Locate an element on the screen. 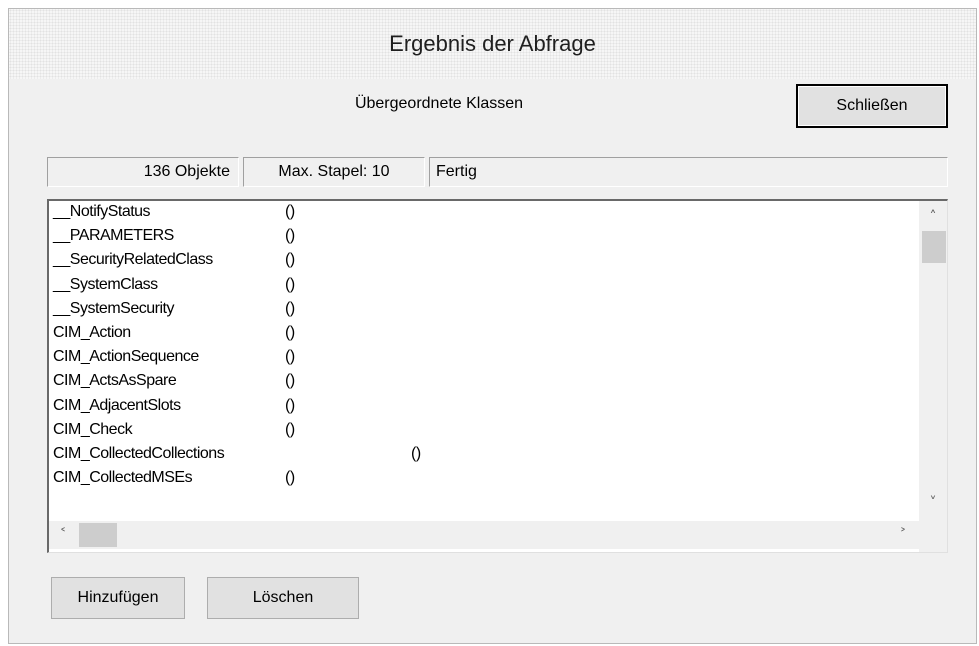 The width and height of the screenshot is (979, 646). scroll-corner is located at coordinates (933, 536).